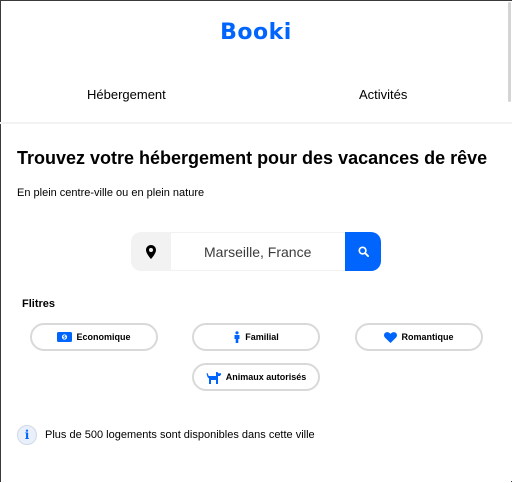 Image resolution: width=513 pixels, height=483 pixels. I want to click on filter-label: Animaux autorisés, so click(266, 377).